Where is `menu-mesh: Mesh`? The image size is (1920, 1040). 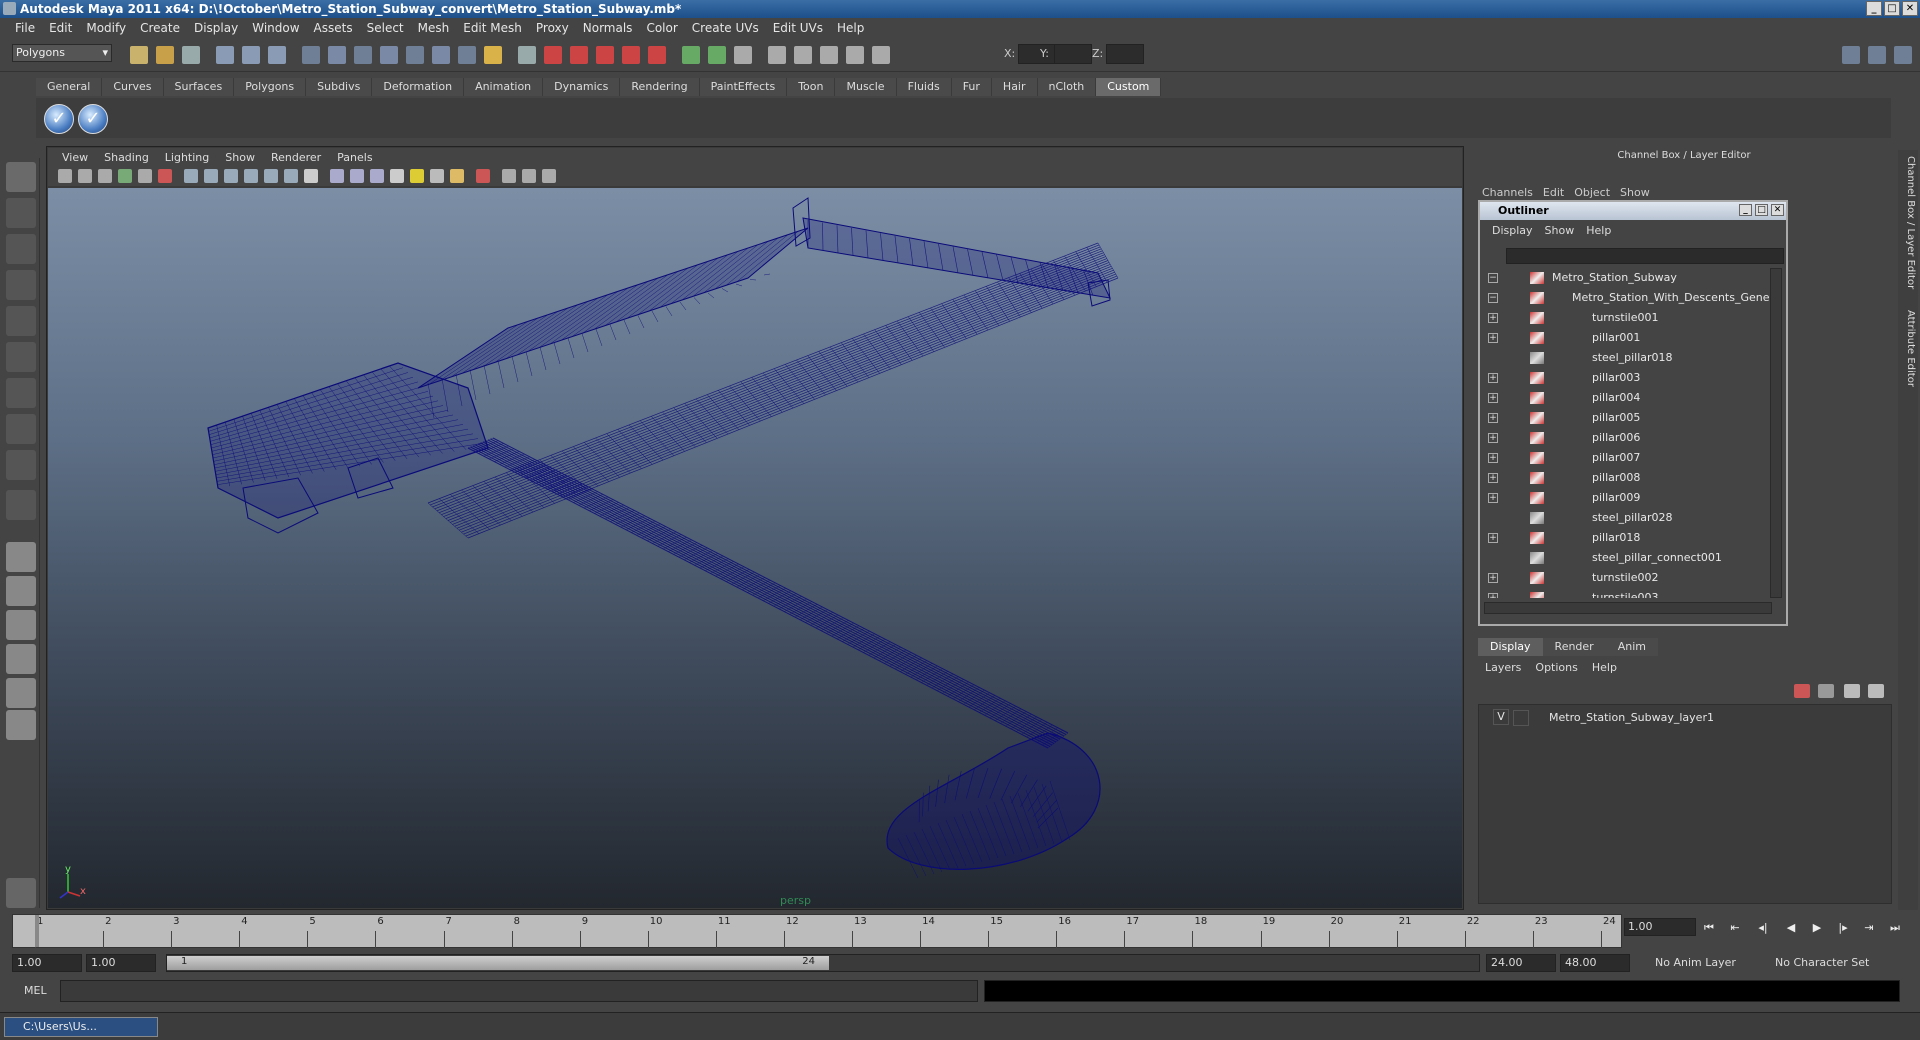 menu-mesh: Mesh is located at coordinates (434, 28).